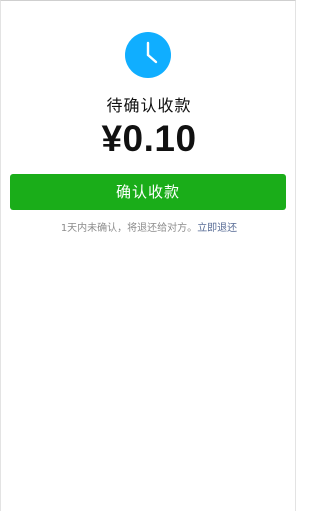  I want to click on refund-hint: 1天内未确认，将退还给对方。立即退还, so click(149, 229).